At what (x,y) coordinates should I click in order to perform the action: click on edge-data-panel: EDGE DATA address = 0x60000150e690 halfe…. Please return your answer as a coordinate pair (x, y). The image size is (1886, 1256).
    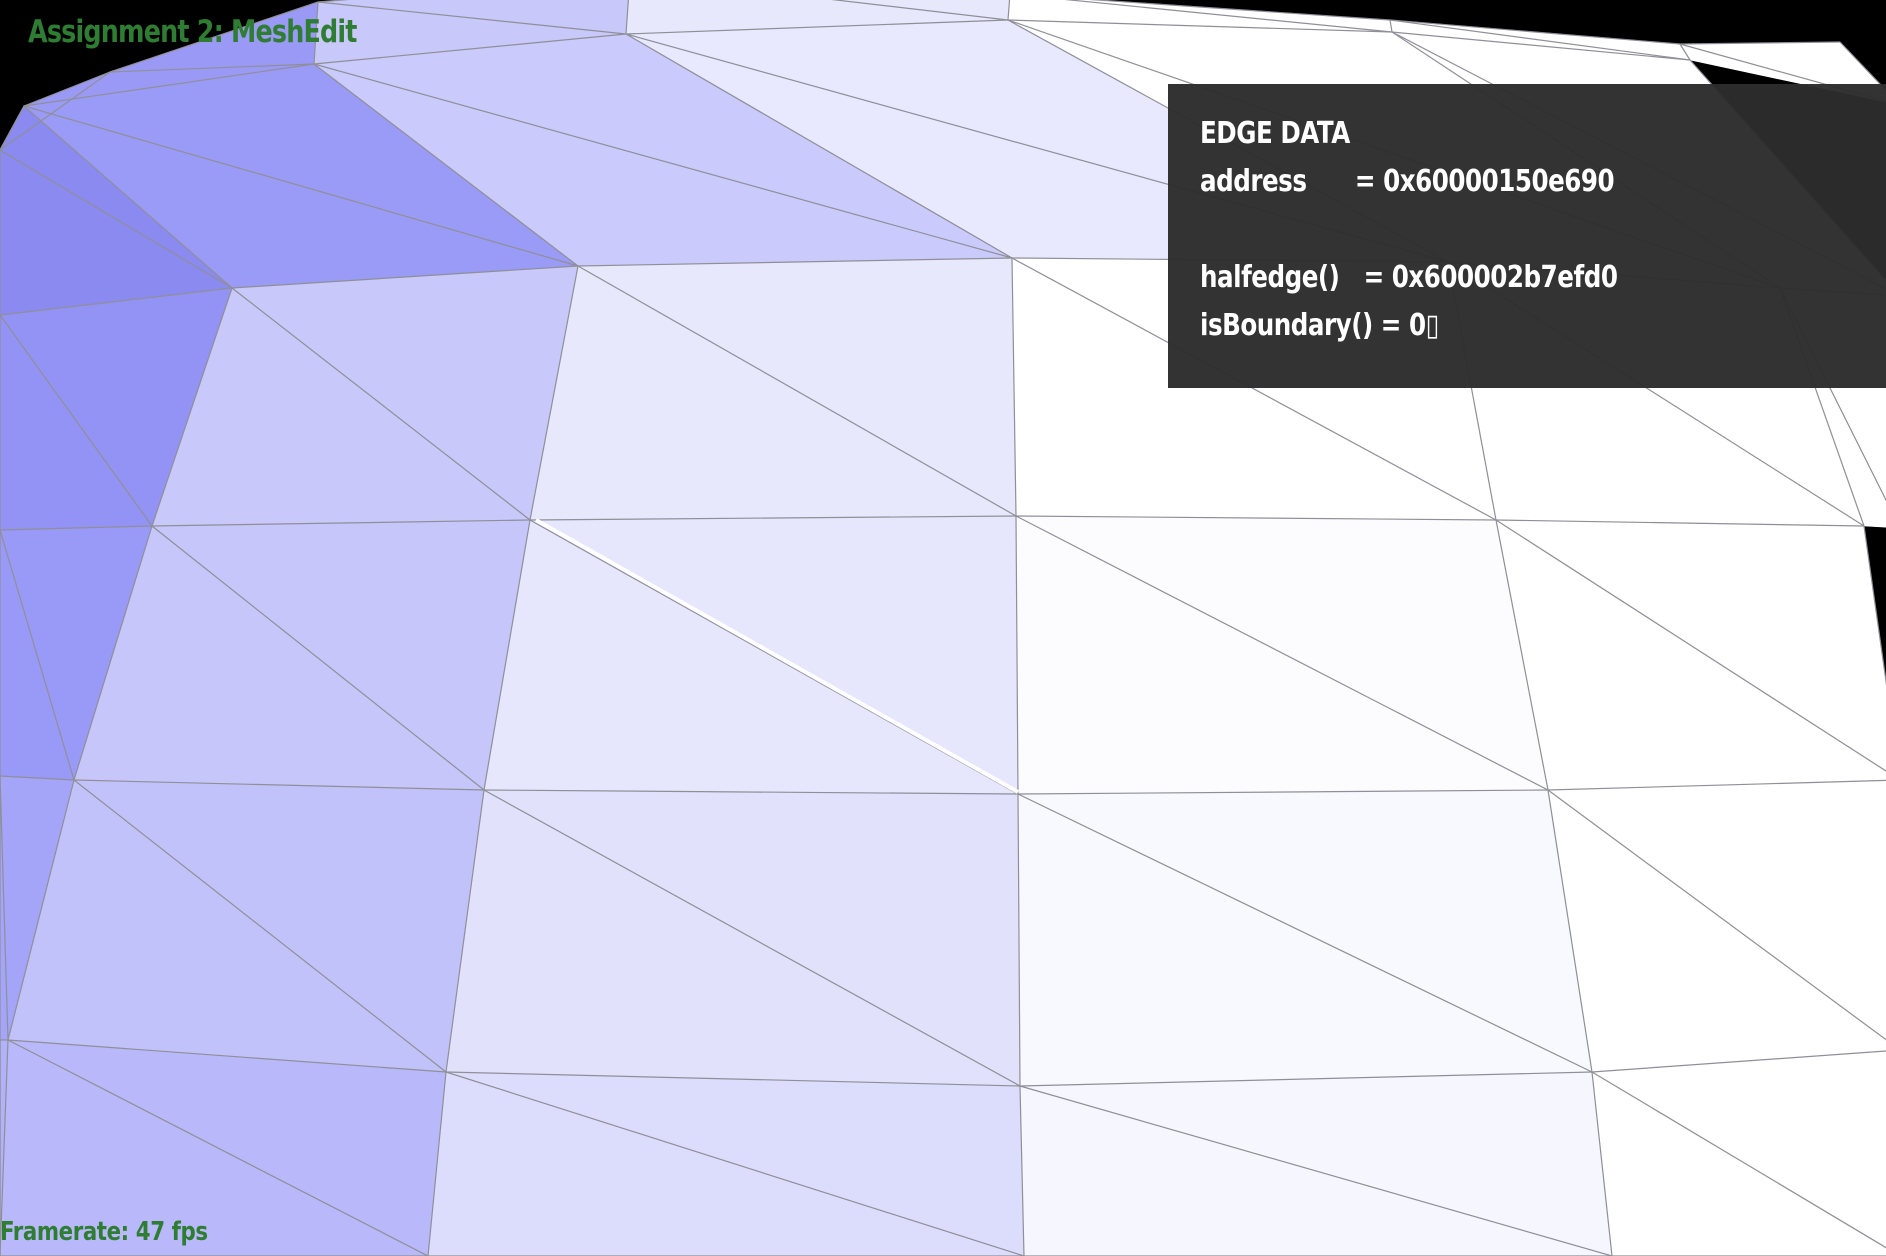
    Looking at the image, I should click on (1527, 236).